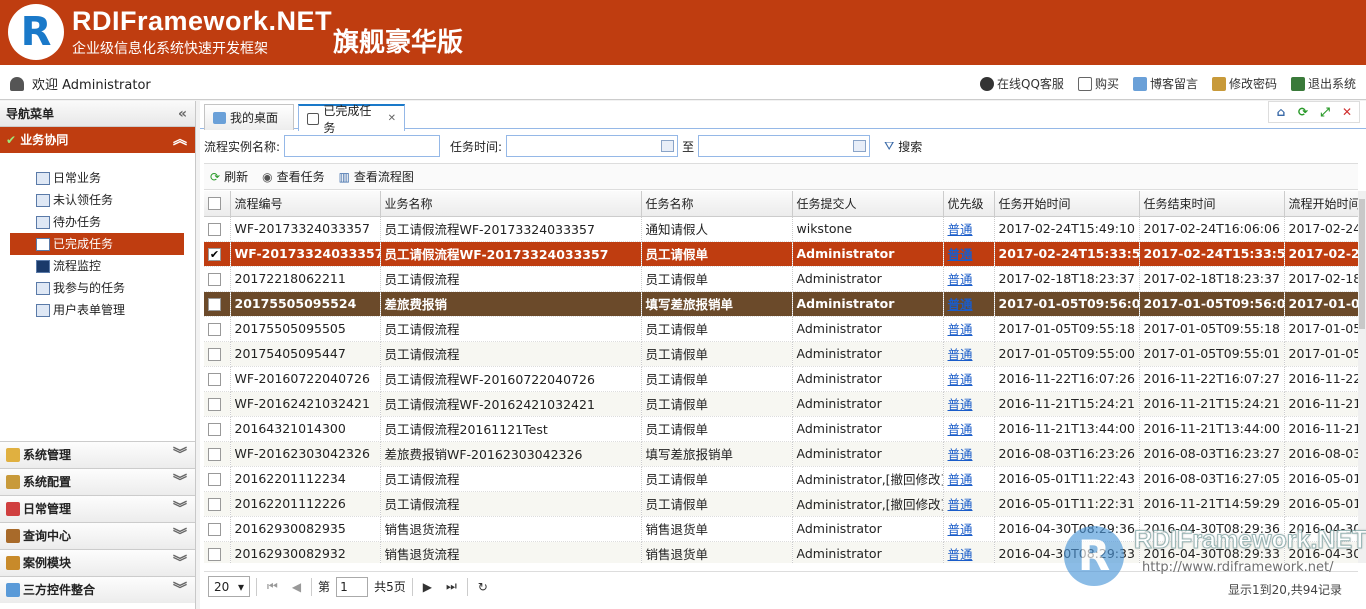  I want to click on search-button: ⛛ 搜索, so click(903, 146).